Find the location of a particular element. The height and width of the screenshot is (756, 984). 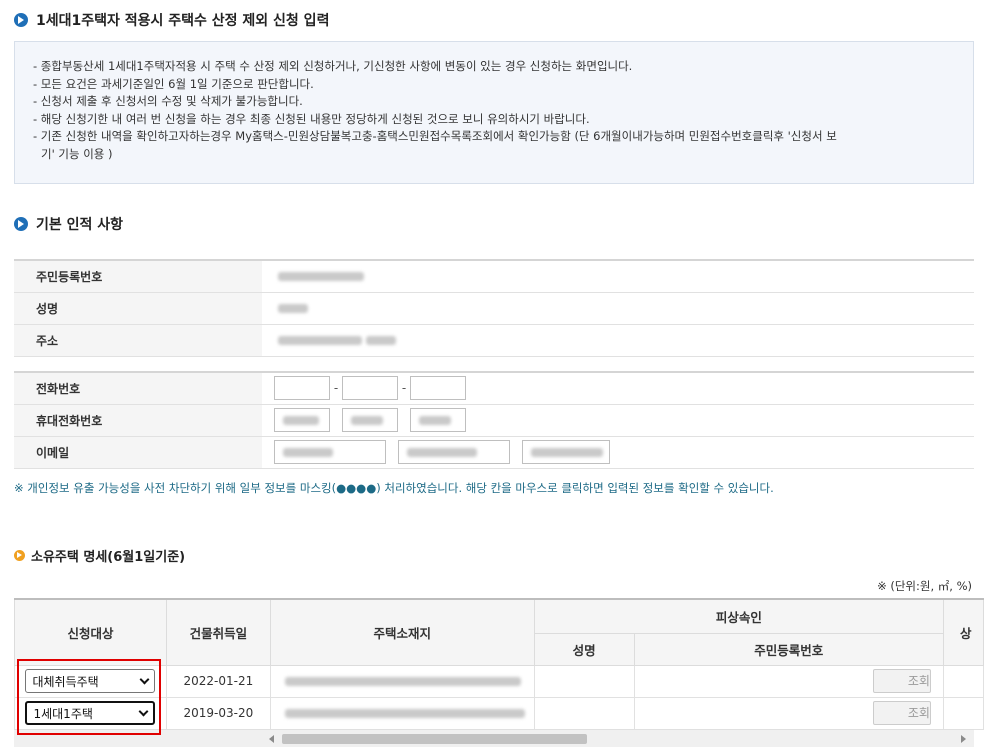

address-value is located at coordinates (618, 340).